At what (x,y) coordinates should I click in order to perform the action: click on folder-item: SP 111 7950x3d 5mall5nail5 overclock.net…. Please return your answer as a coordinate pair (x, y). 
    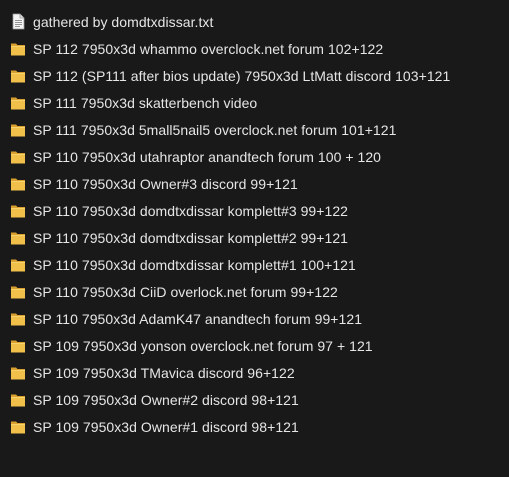
    Looking at the image, I should click on (254, 129).